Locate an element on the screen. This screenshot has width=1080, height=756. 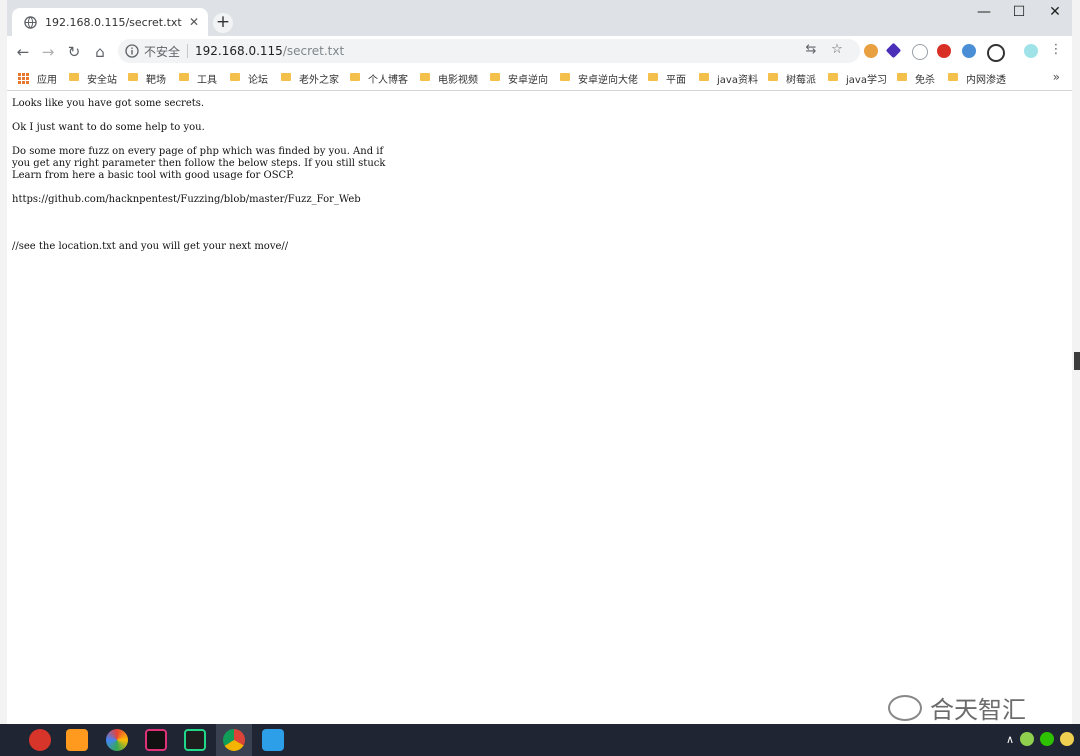
maximize-button: ☐ is located at coordinates (1019, 13).